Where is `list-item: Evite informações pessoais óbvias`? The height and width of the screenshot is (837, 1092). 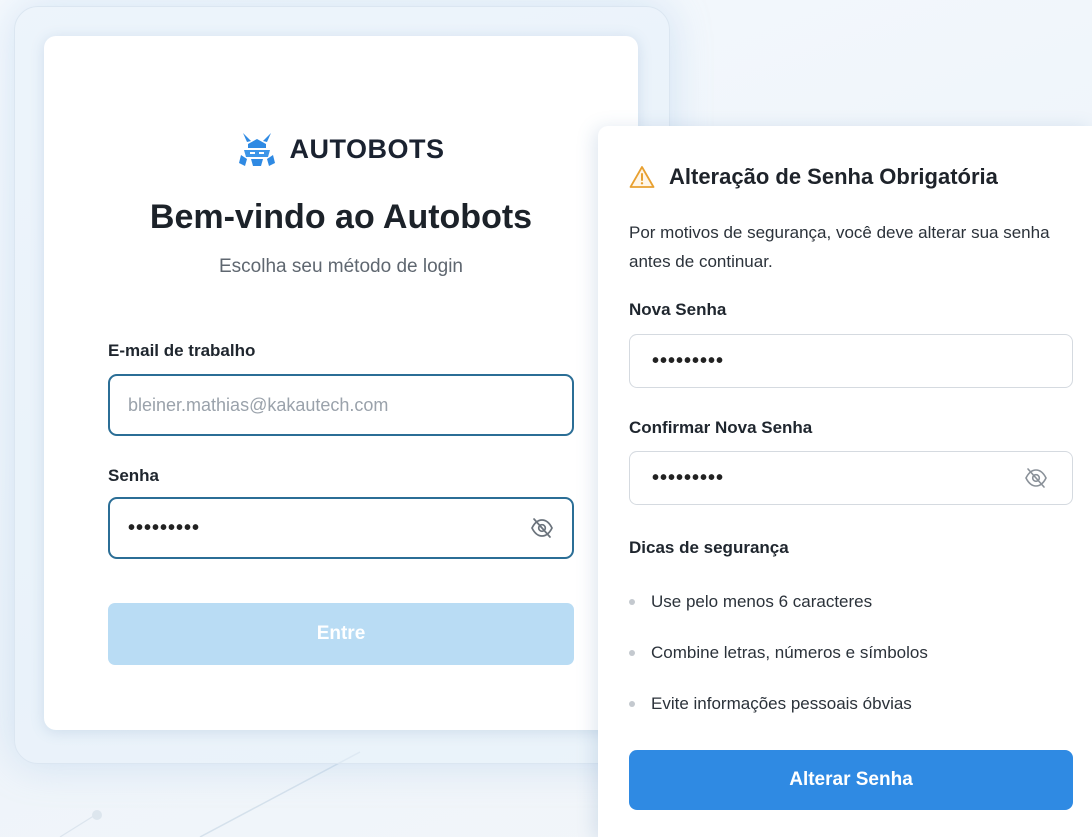
list-item: Evite informações pessoais óbvias is located at coordinates (778, 703).